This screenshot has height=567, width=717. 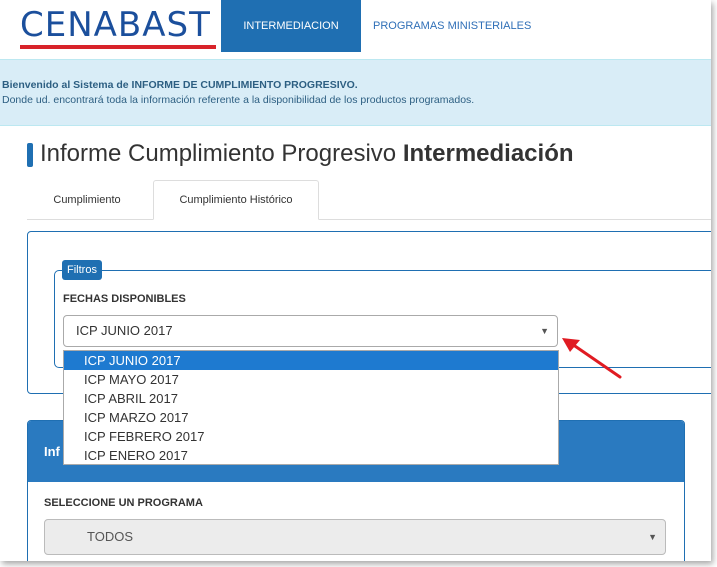 What do you see at coordinates (87, 200) in the screenshot?
I see `tab-cumplimiento: Cumplimiento` at bounding box center [87, 200].